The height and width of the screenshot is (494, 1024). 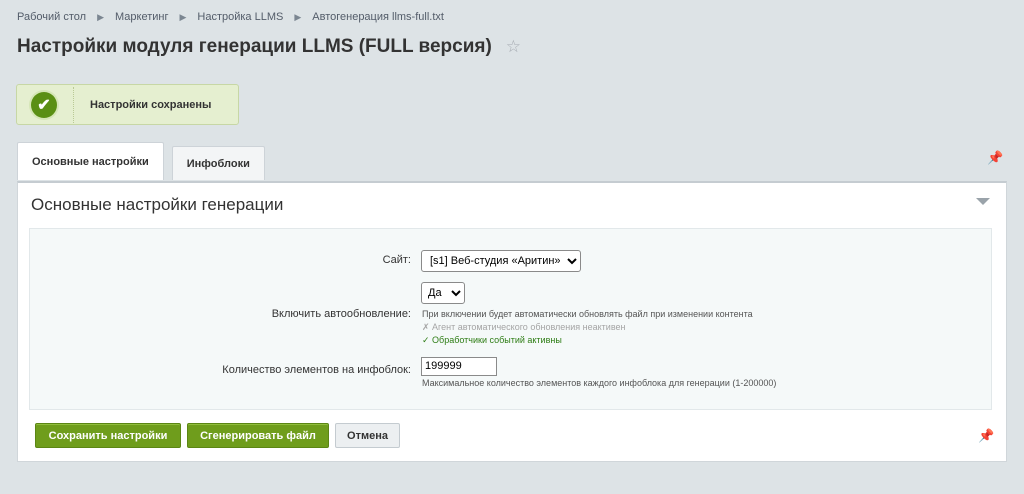 What do you see at coordinates (378, 17) in the screenshot?
I see `breadcrumb-item-autogeneration: Автогенерация llms-full.txt` at bounding box center [378, 17].